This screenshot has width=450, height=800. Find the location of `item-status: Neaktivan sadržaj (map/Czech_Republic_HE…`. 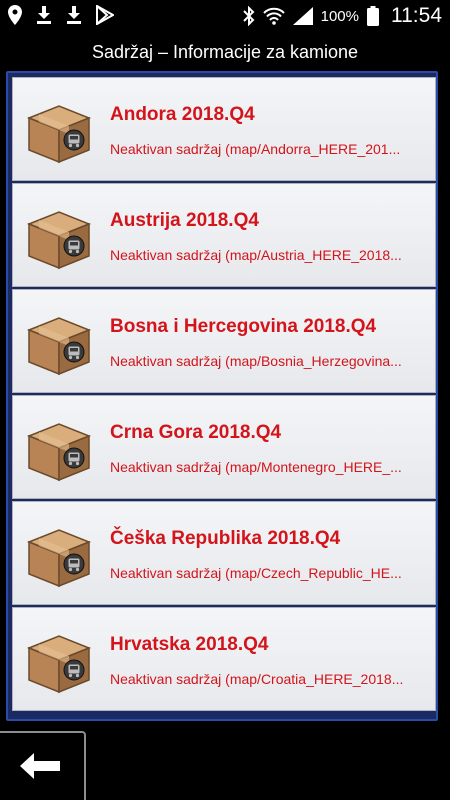

item-status: Neaktivan sadržaj (map/Czech_Republic_HE… is located at coordinates (256, 573).